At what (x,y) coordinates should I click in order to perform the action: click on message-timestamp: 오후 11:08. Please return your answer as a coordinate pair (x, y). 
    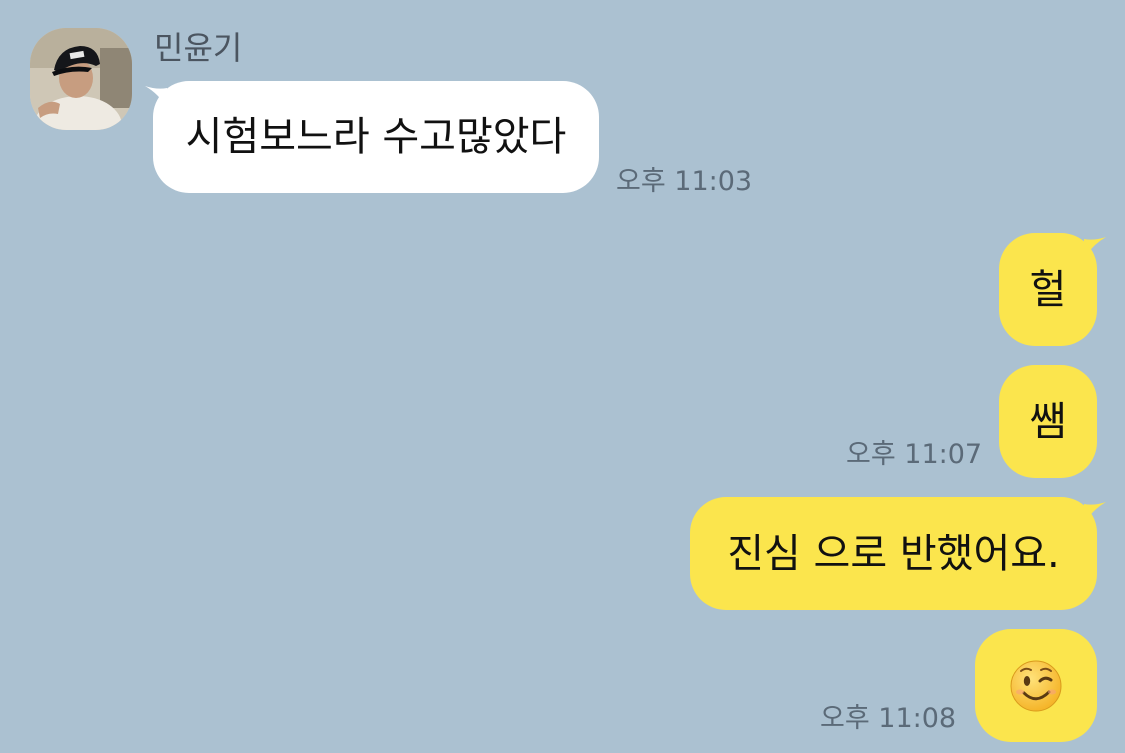
    Looking at the image, I should click on (888, 718).